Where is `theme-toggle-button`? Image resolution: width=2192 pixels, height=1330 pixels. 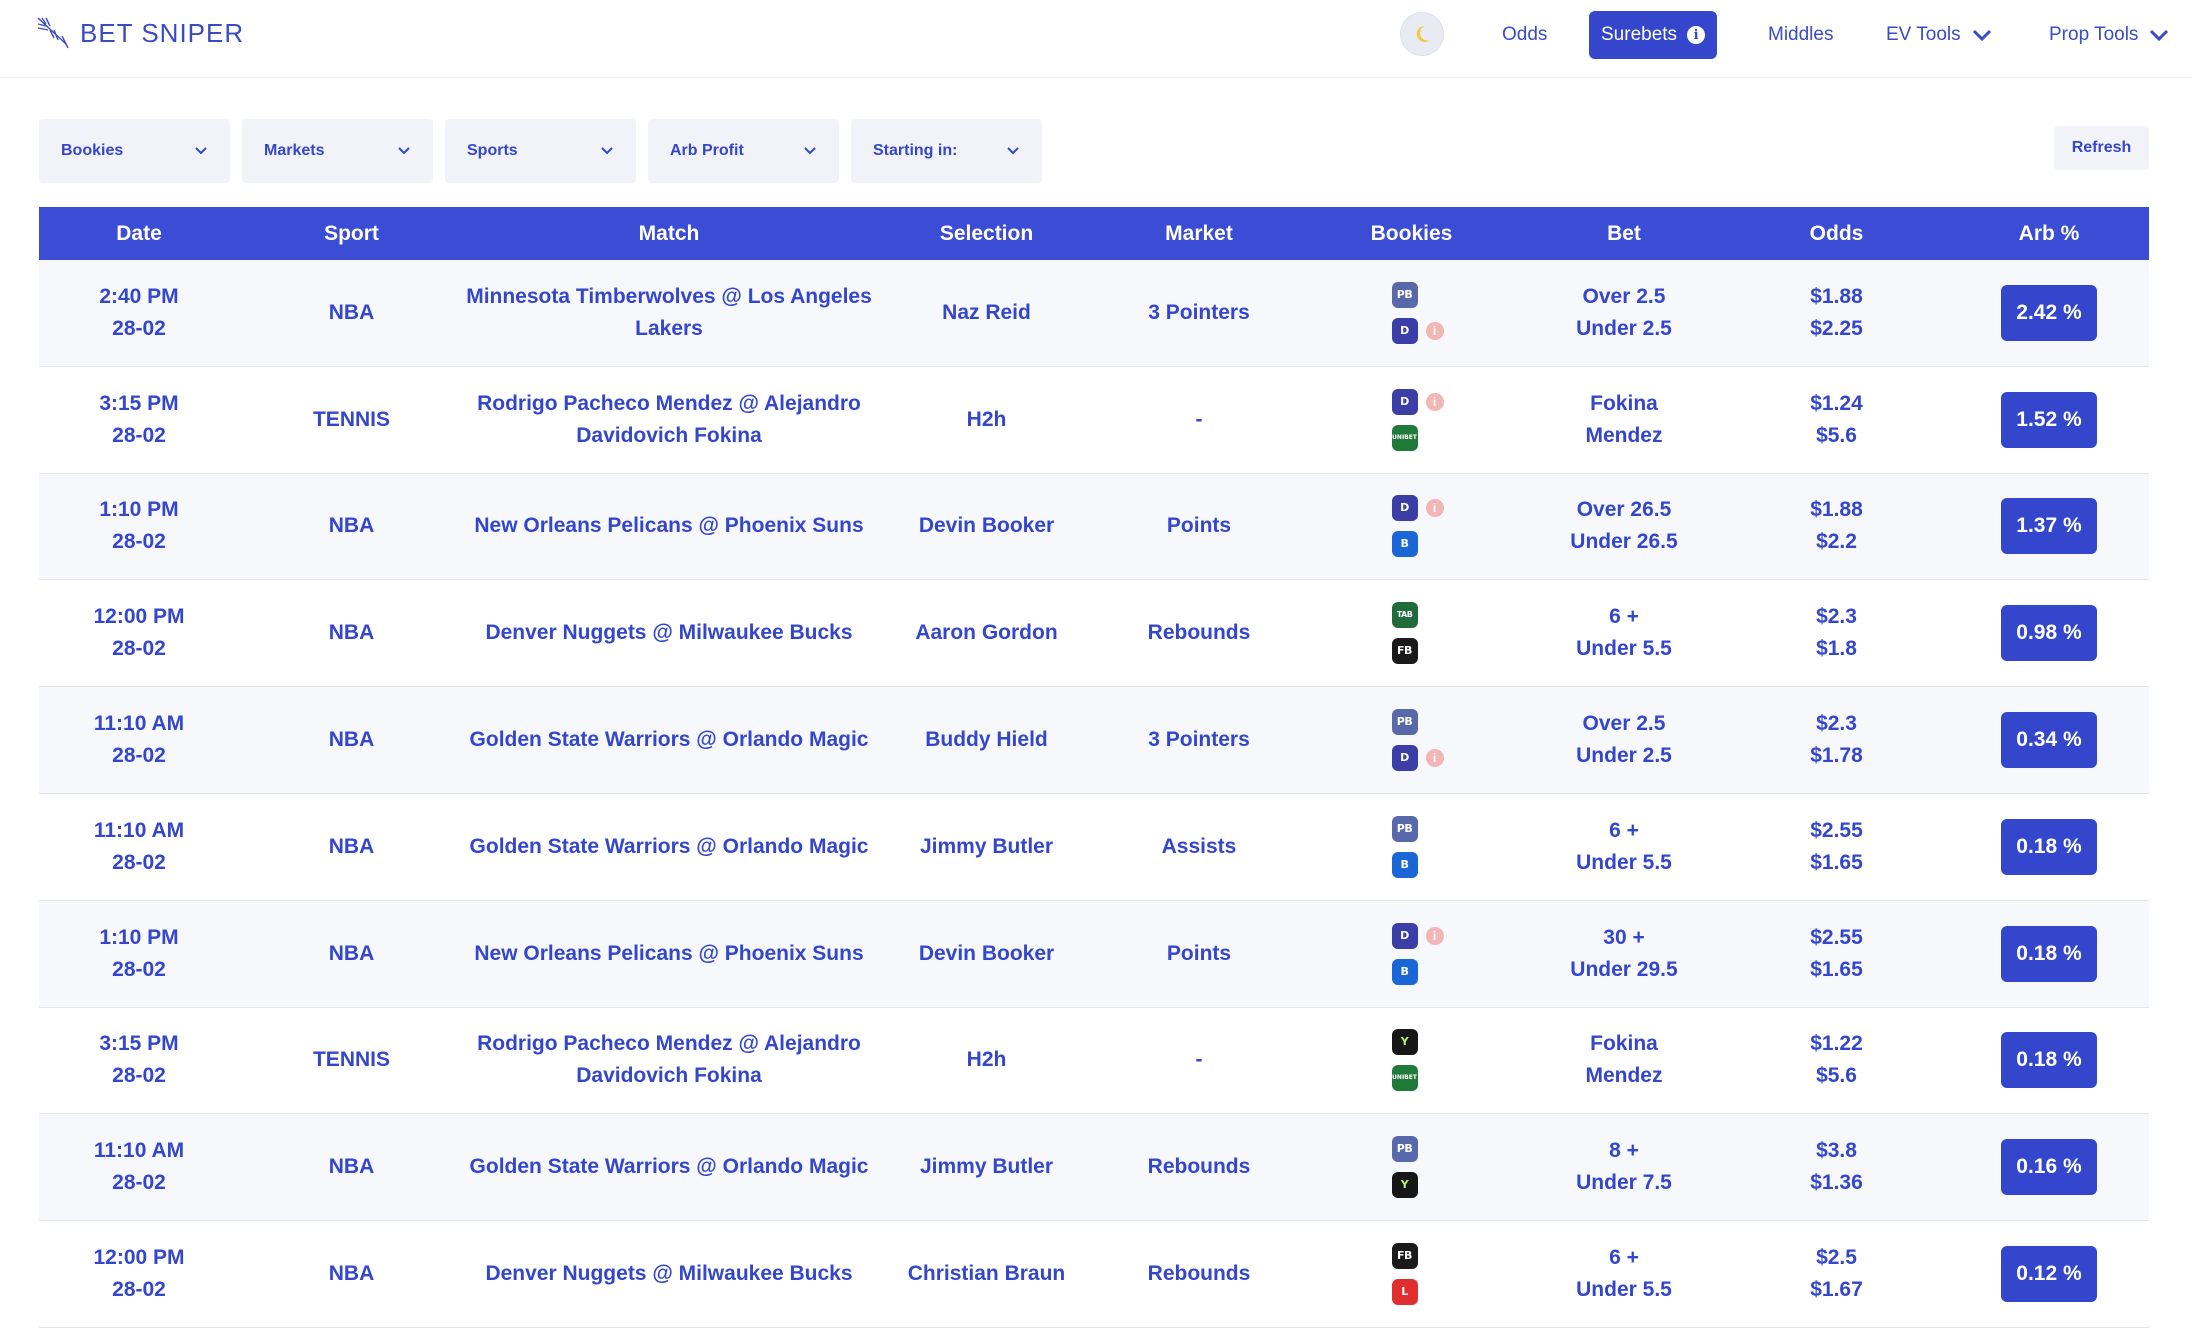 theme-toggle-button is located at coordinates (1422, 34).